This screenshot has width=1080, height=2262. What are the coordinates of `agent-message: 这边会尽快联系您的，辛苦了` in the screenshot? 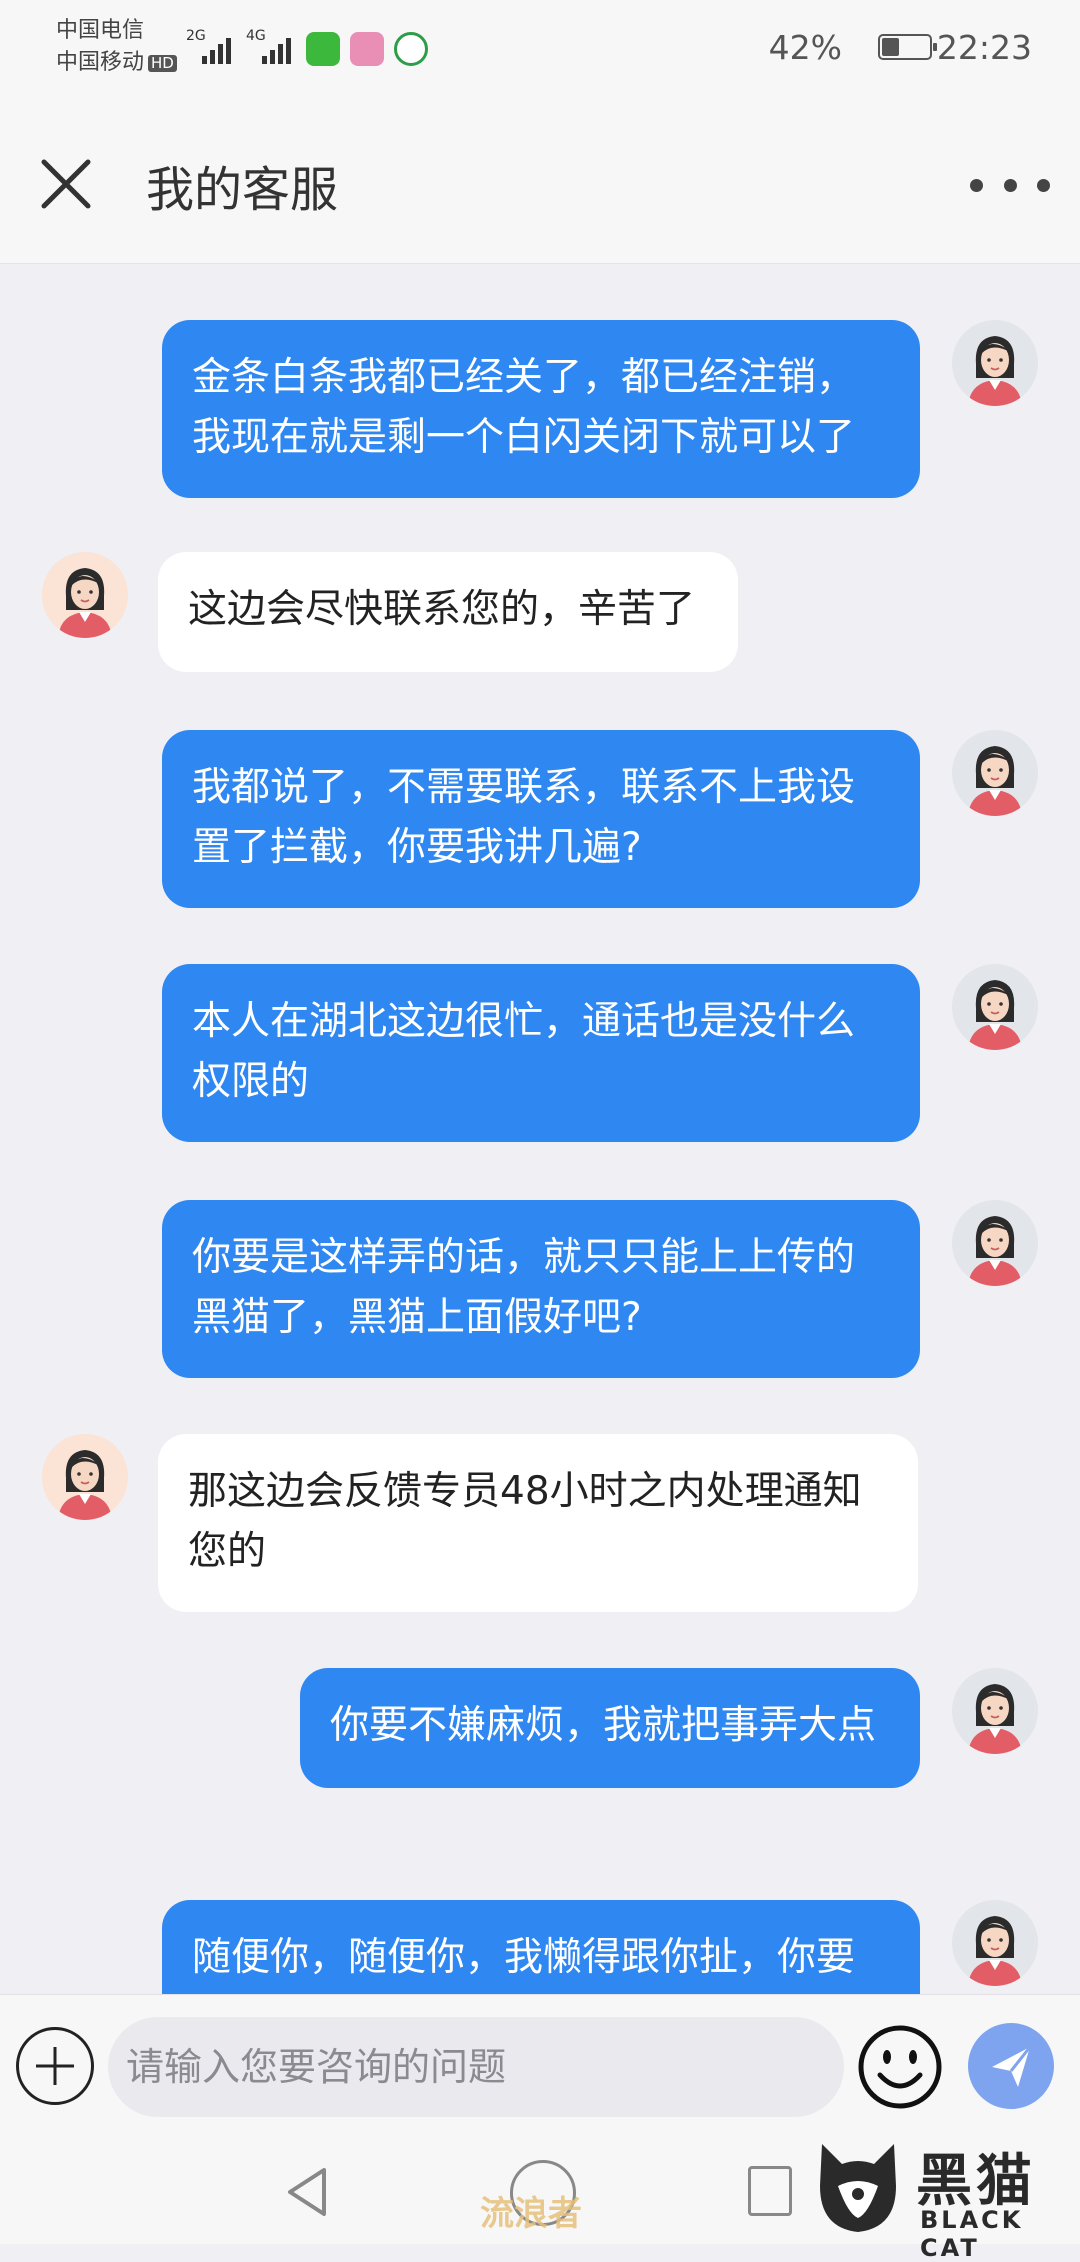 It's located at (540, 612).